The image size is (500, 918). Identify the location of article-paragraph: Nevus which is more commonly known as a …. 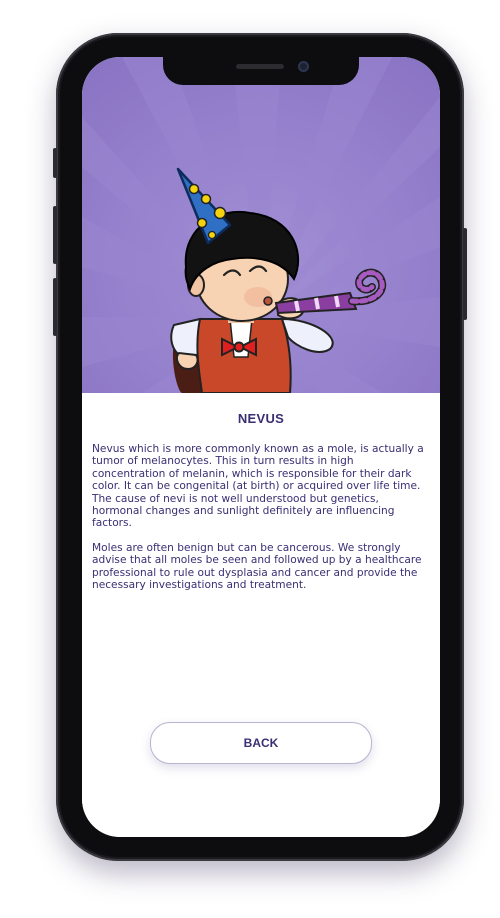
(258, 486).